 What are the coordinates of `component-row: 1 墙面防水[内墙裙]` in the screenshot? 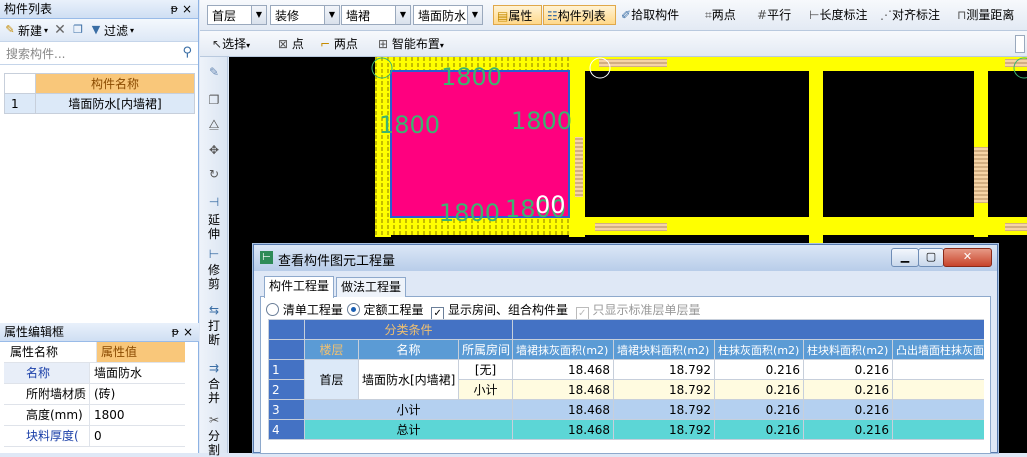 It's located at (99, 103).